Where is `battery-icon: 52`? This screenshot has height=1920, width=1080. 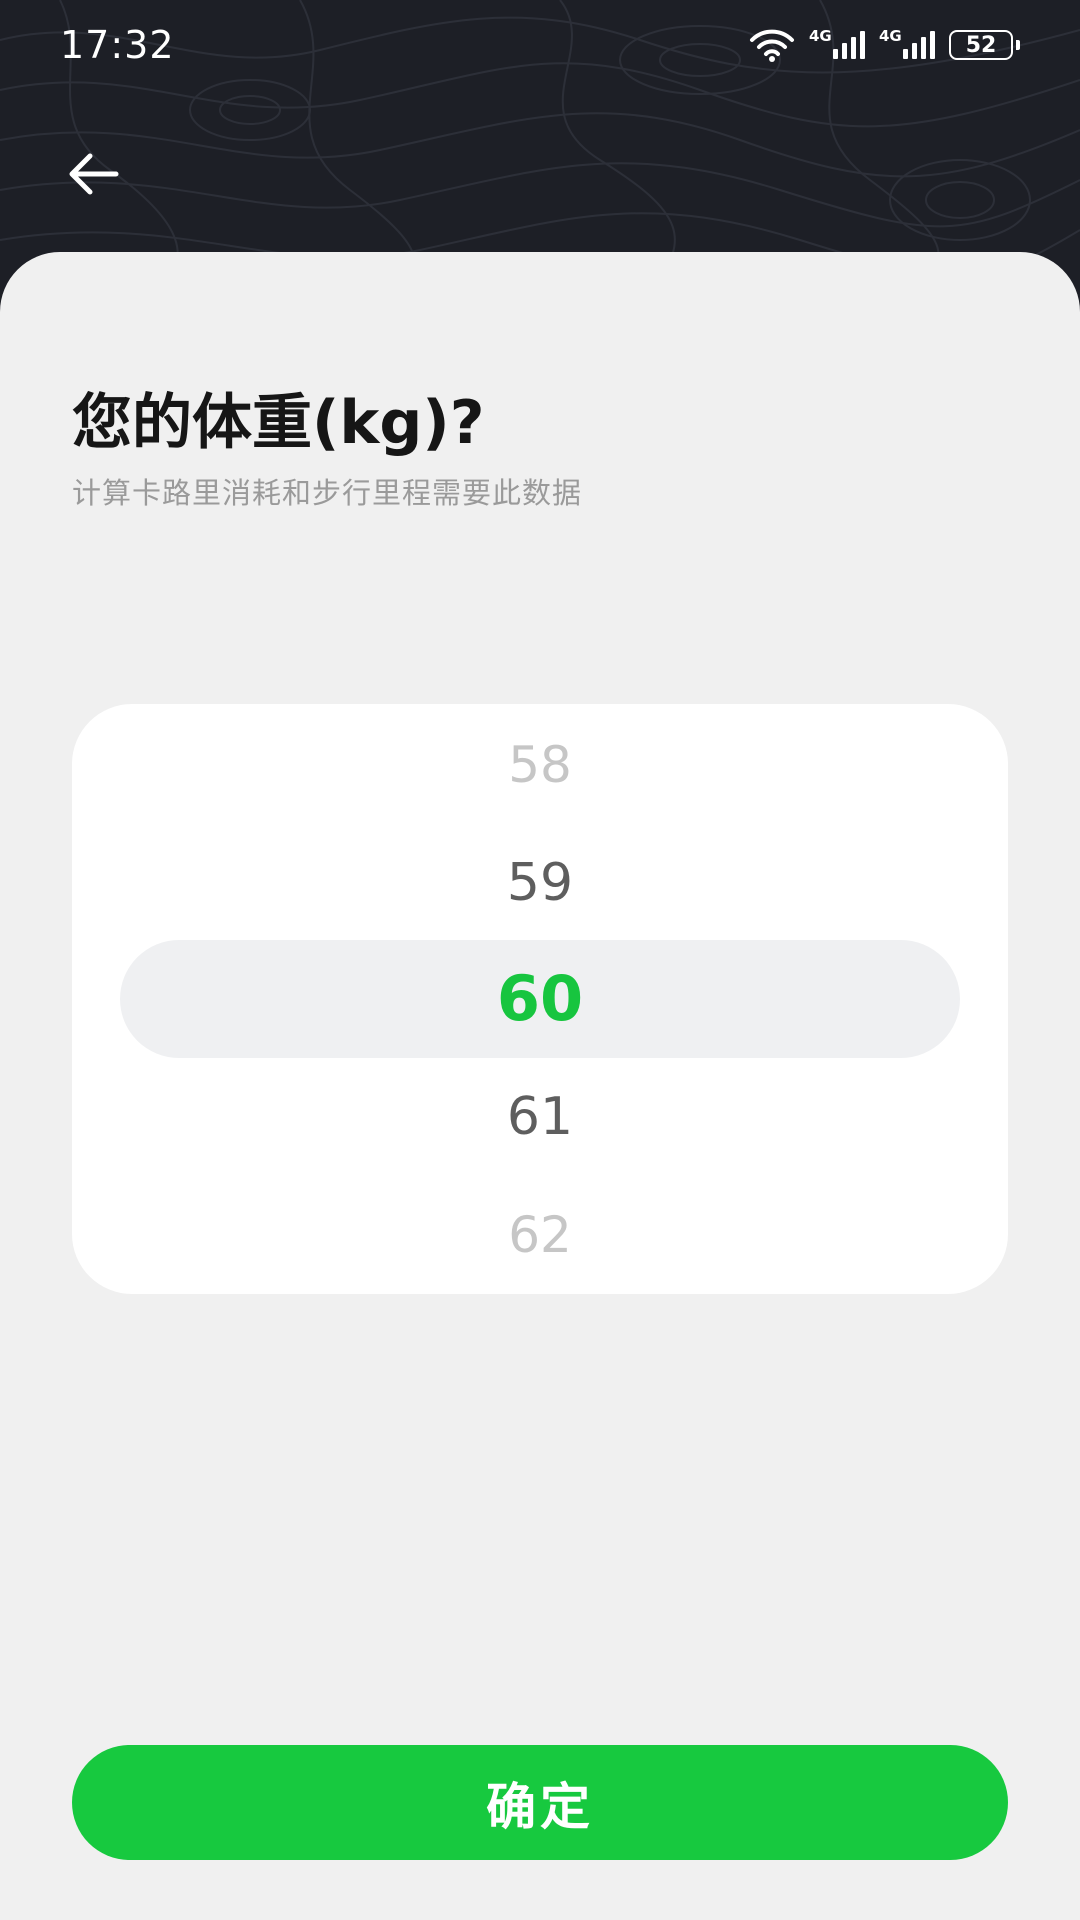
battery-icon: 52 is located at coordinates (984, 45).